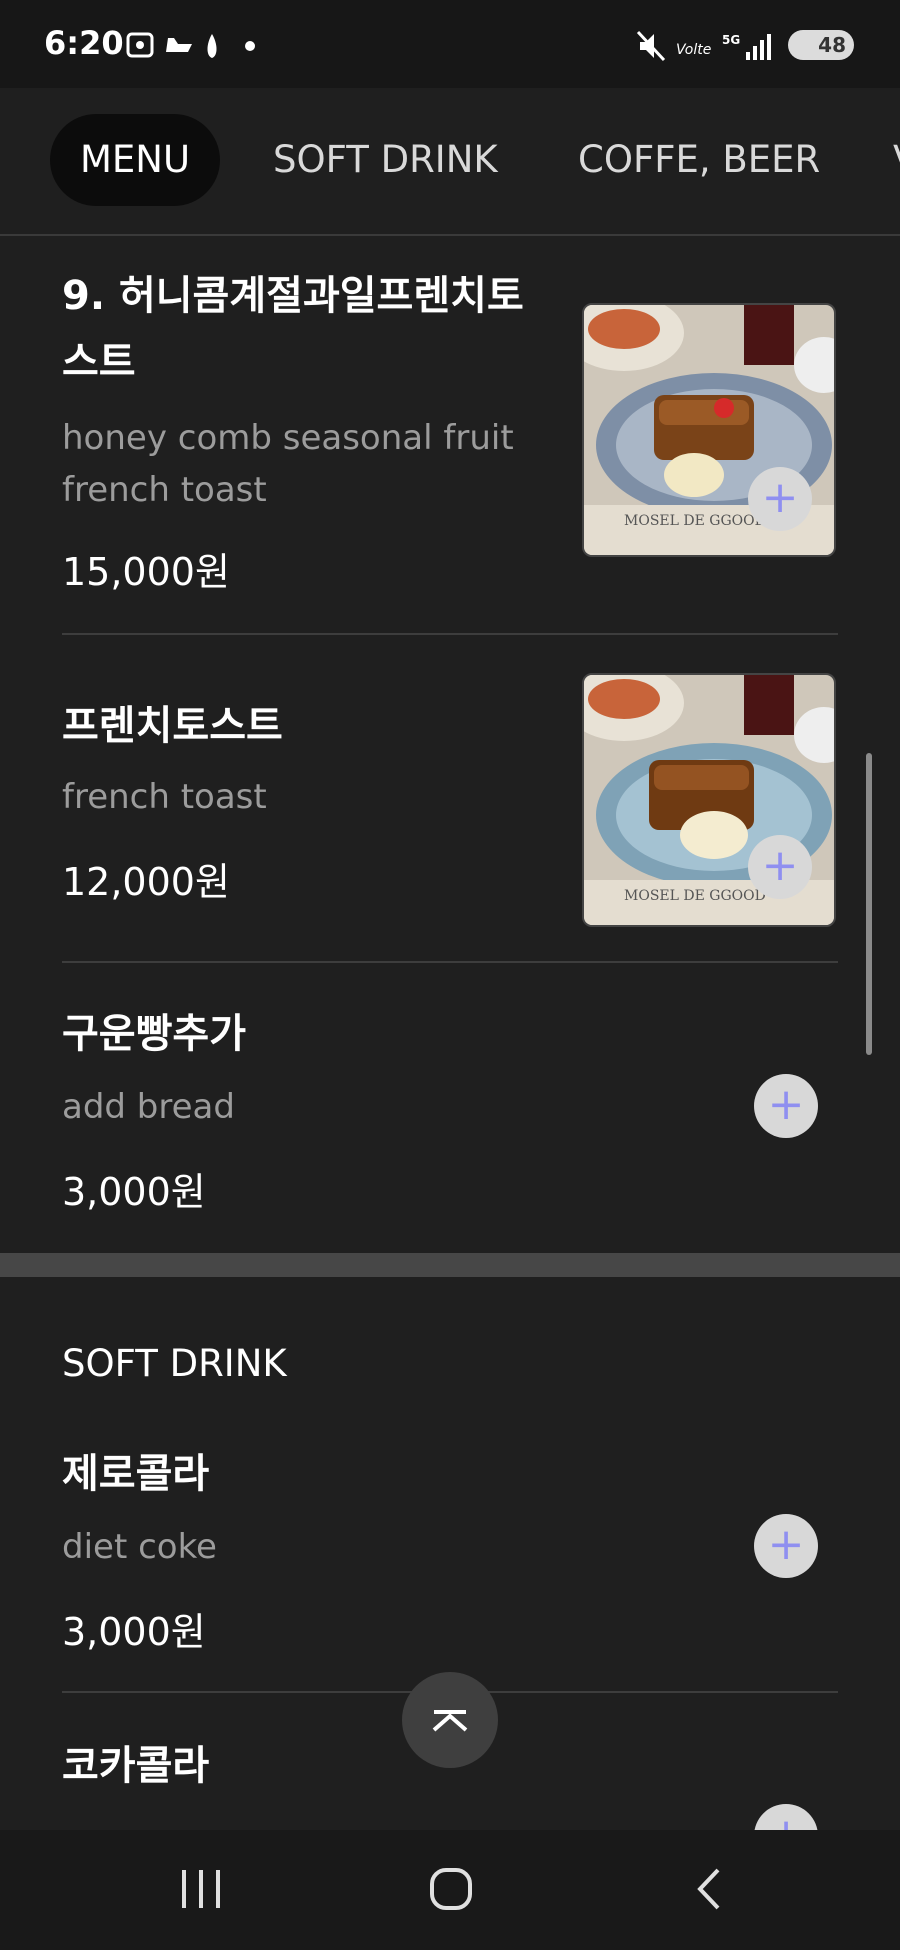 Image resolution: width=900 pixels, height=1950 pixels. What do you see at coordinates (146, 882) in the screenshot?
I see `item-price: 12,000원` at bounding box center [146, 882].